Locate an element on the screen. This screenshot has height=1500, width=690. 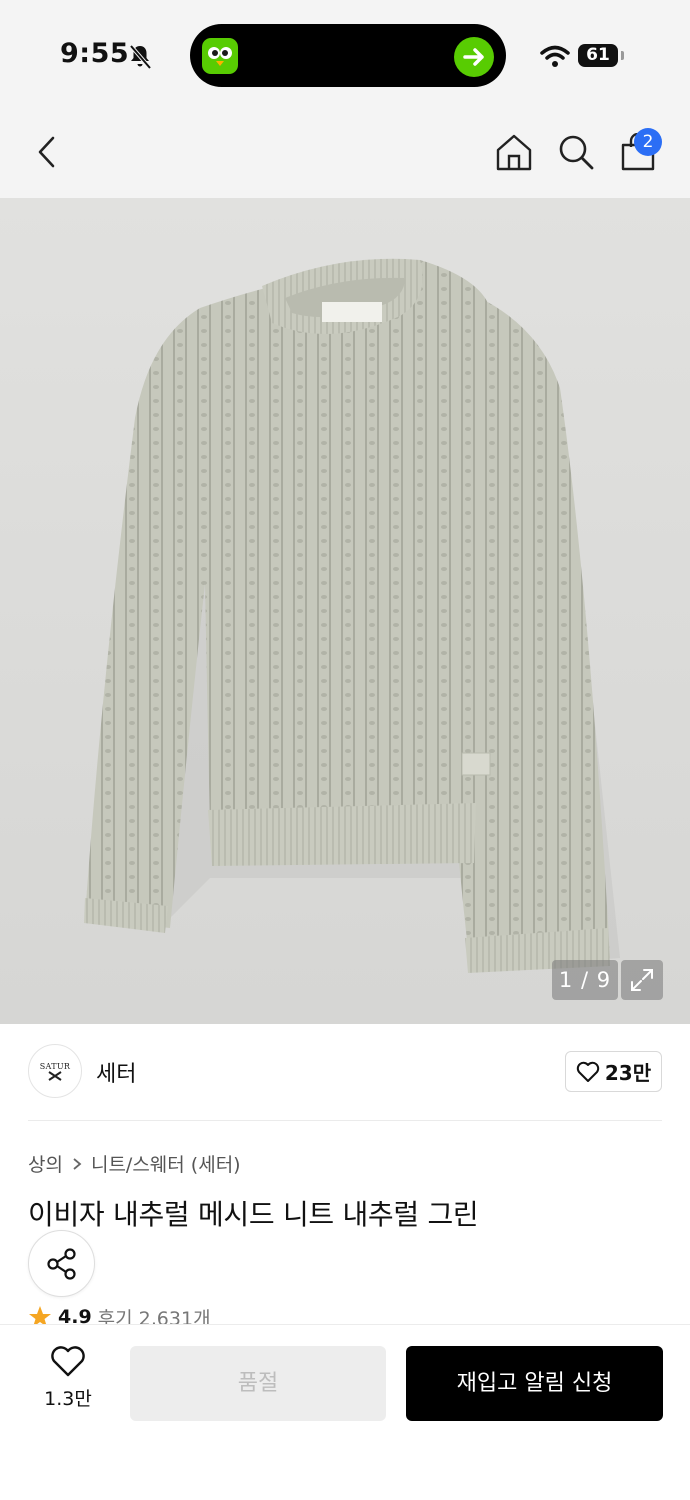
brand-logo: SATUR is located at coordinates (55, 1071).